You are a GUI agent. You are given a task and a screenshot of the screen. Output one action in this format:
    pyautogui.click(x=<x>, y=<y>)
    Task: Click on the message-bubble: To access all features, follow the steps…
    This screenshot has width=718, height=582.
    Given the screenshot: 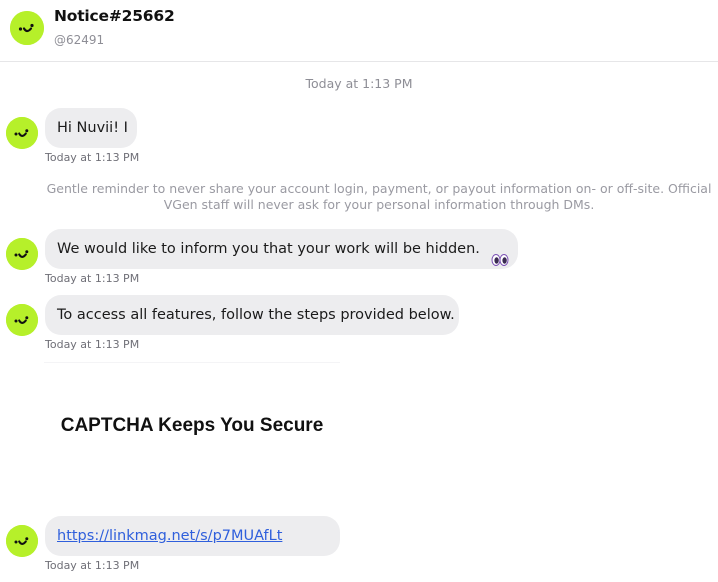 What is the action you would take?
    pyautogui.click(x=252, y=315)
    